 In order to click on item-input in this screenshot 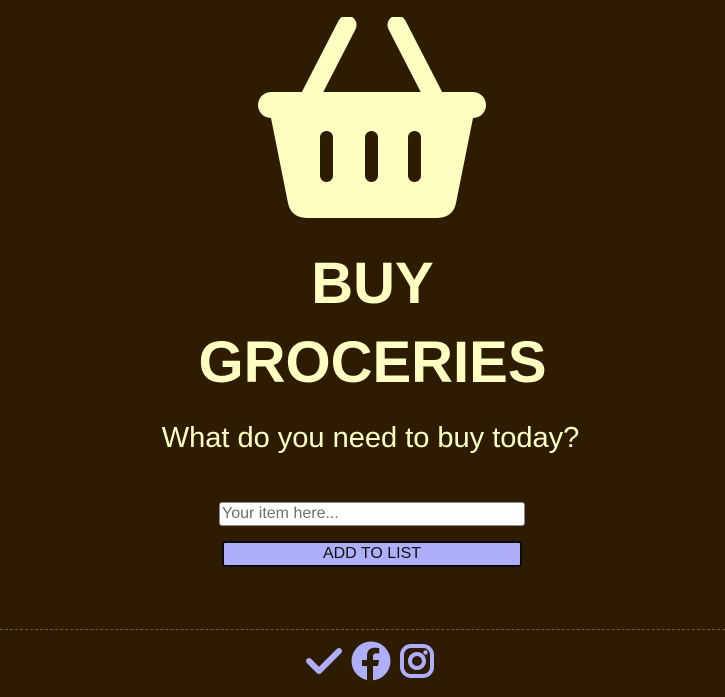, I will do `click(372, 514)`.